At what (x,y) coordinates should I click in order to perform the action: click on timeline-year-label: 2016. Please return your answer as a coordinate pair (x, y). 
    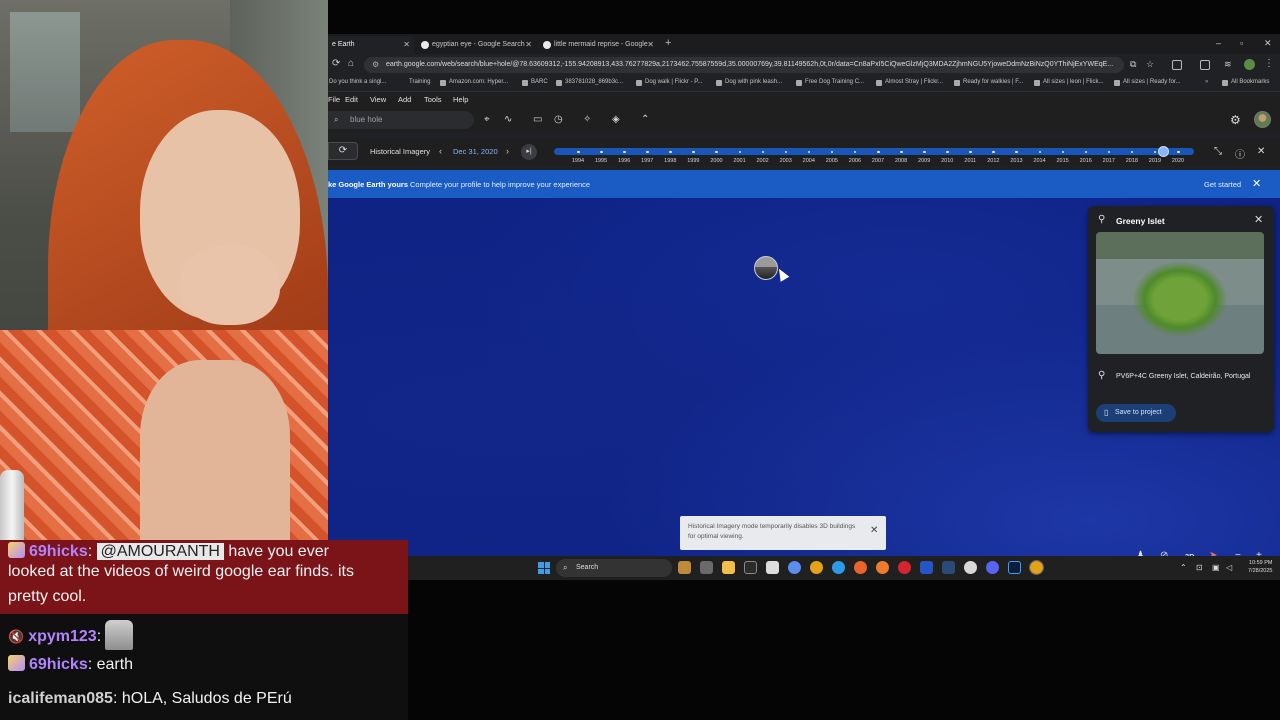
    Looking at the image, I should click on (1086, 161).